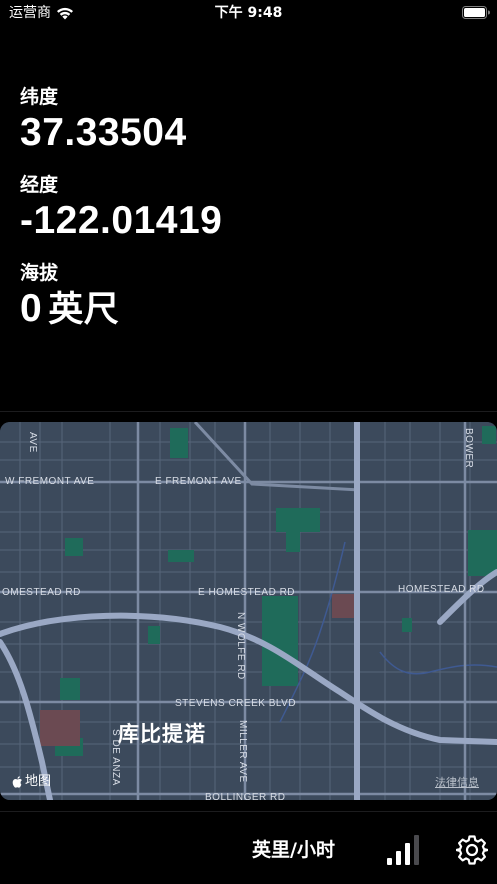  What do you see at coordinates (38, 781) in the screenshot?
I see `maps-brand-label: 地图` at bounding box center [38, 781].